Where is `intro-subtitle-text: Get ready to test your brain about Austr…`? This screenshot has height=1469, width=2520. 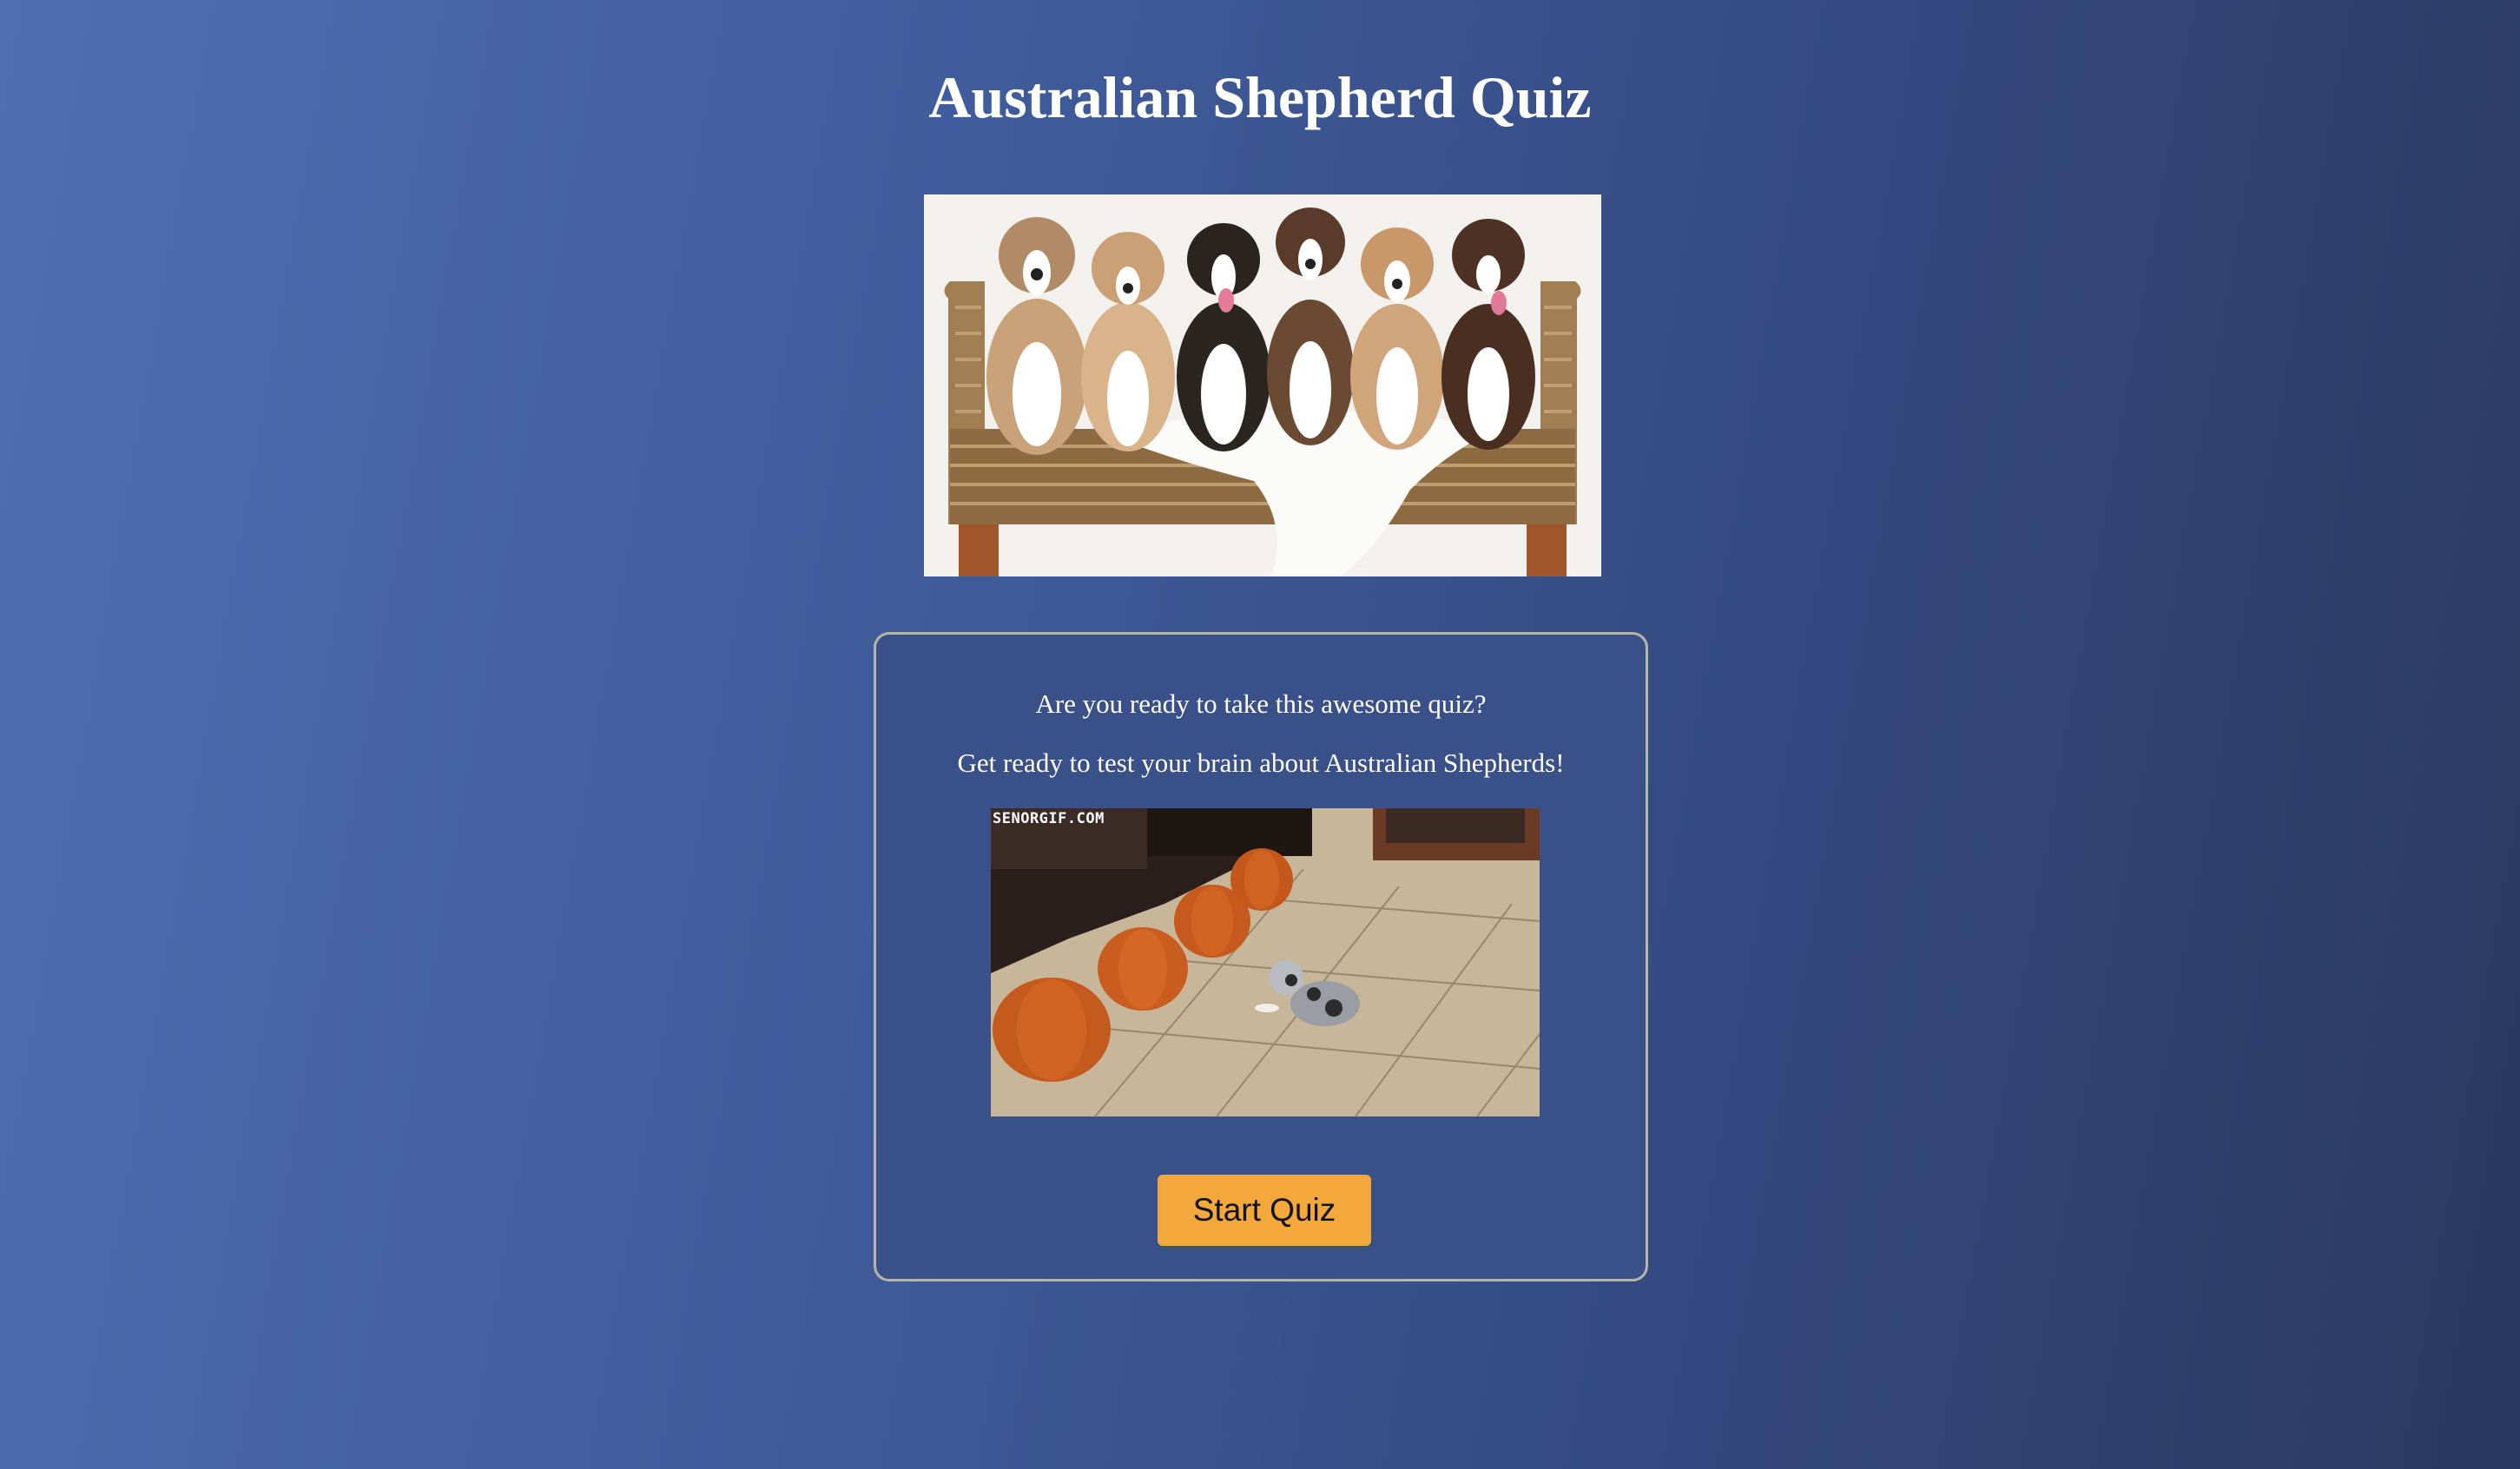 intro-subtitle-text: Get ready to test your brain about Austr… is located at coordinates (1261, 763).